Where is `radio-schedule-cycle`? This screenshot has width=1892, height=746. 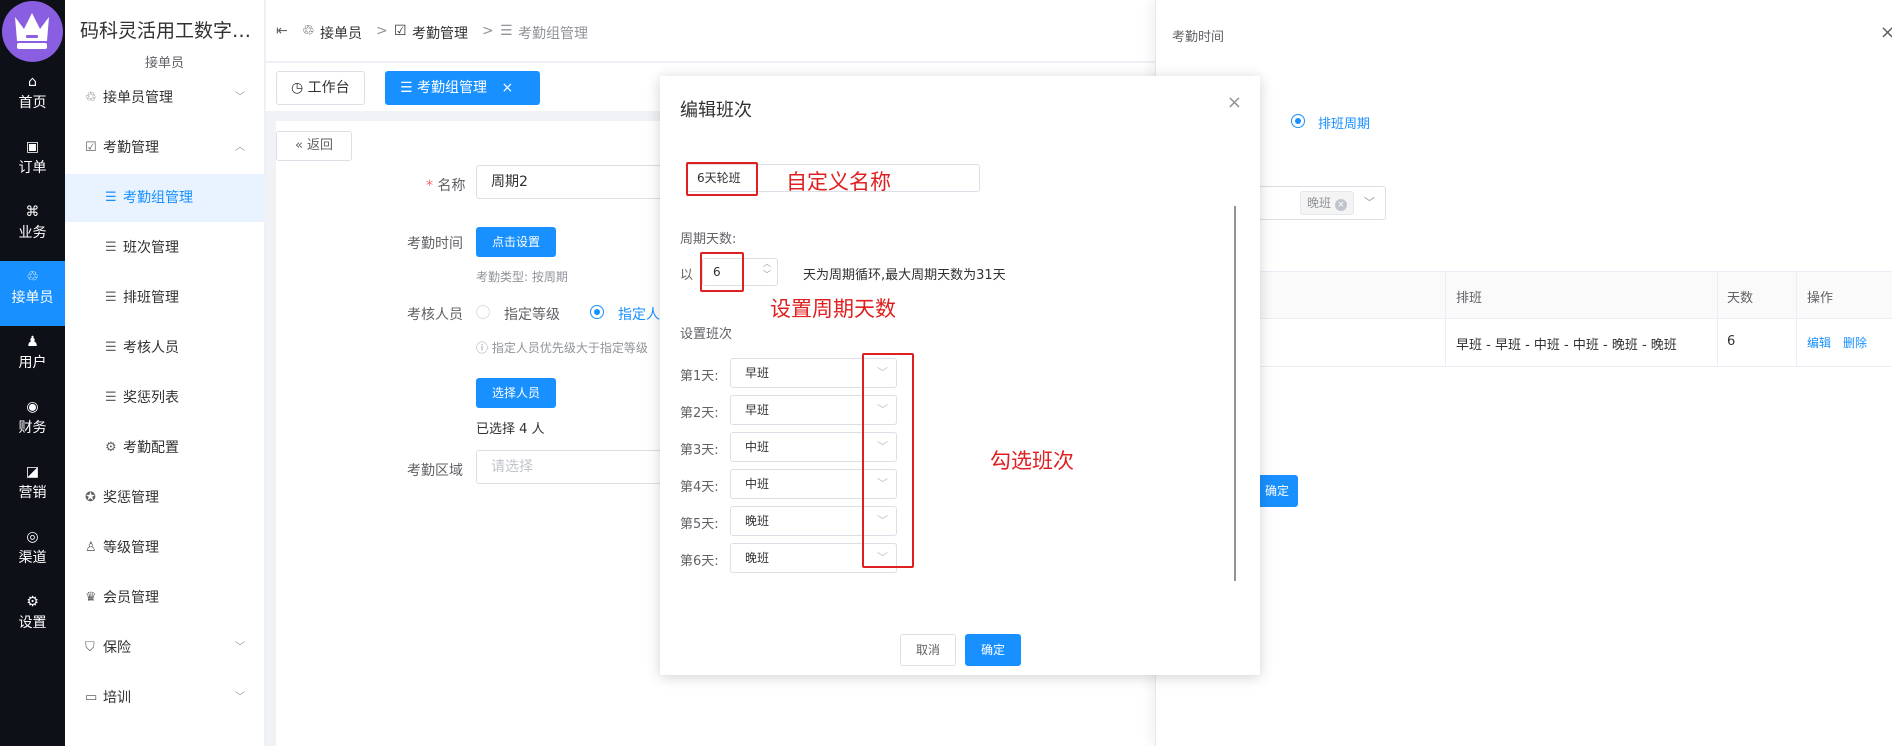 radio-schedule-cycle is located at coordinates (1298, 121).